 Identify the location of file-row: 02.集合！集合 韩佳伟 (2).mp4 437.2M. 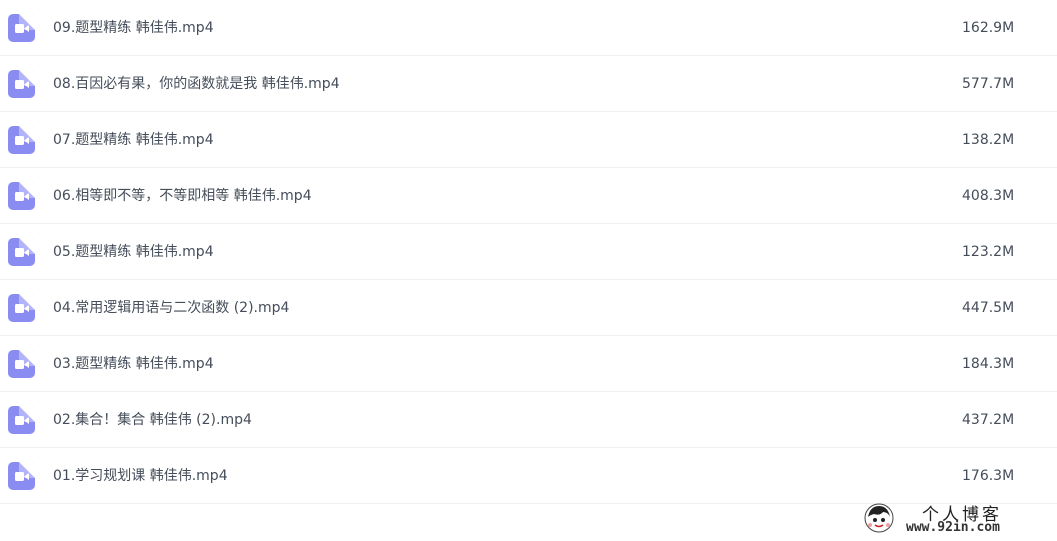
(528, 420).